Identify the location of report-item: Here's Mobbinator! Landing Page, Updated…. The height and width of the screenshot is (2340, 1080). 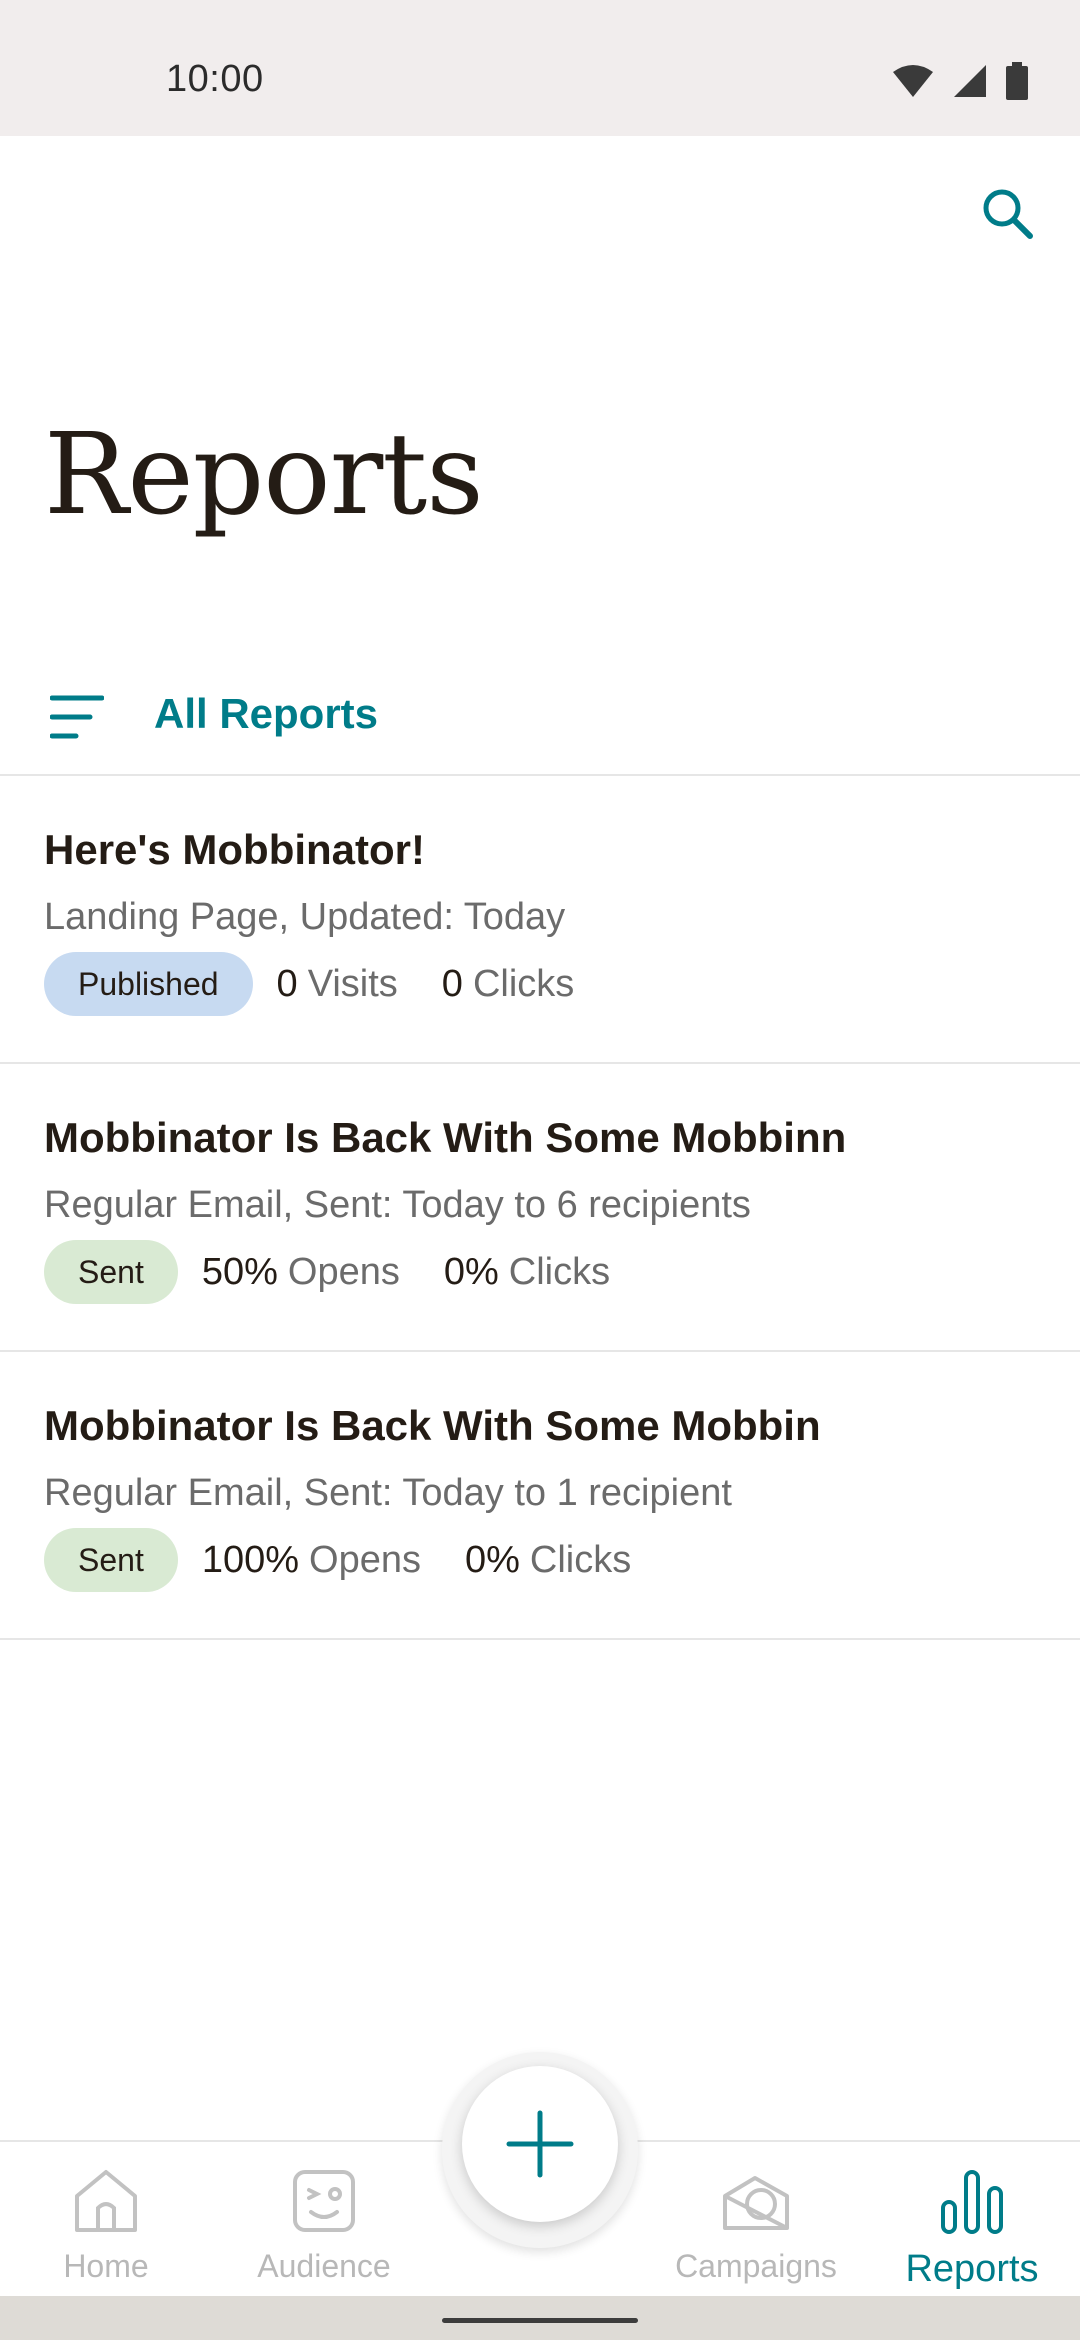
(540, 920).